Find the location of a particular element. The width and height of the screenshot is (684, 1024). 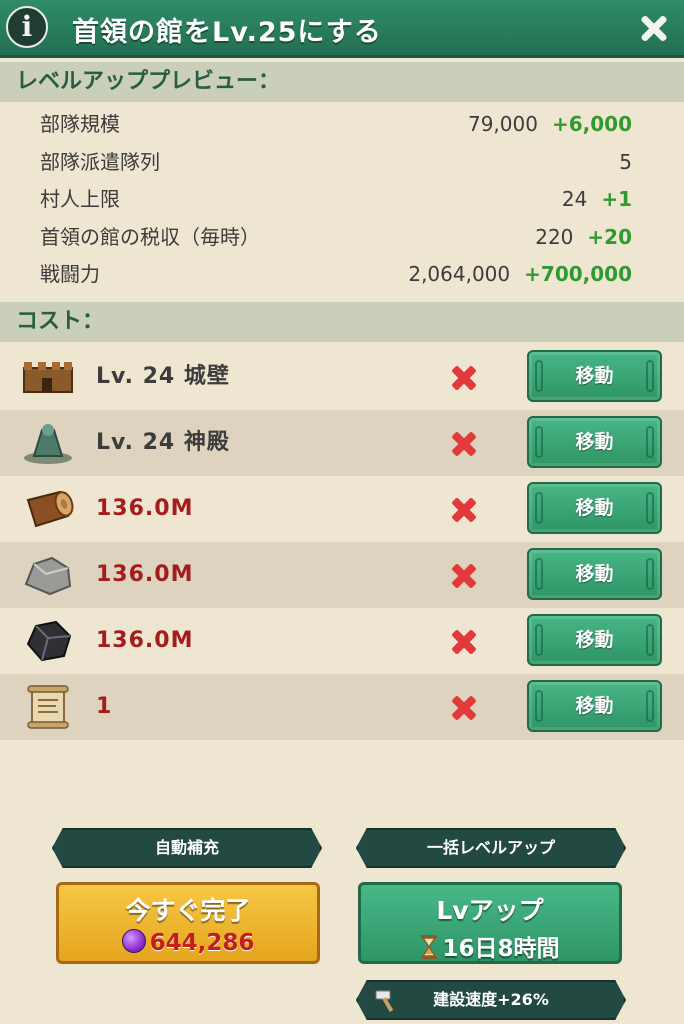

cost-row-wall: Lv. 24 城壁 移動 is located at coordinates (342, 377).